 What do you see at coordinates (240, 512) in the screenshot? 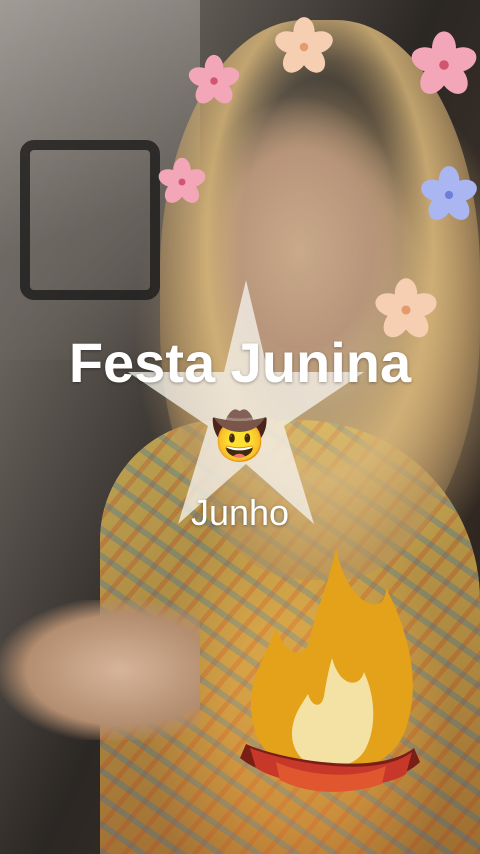
I see `story-subtitle: Junho` at bounding box center [240, 512].